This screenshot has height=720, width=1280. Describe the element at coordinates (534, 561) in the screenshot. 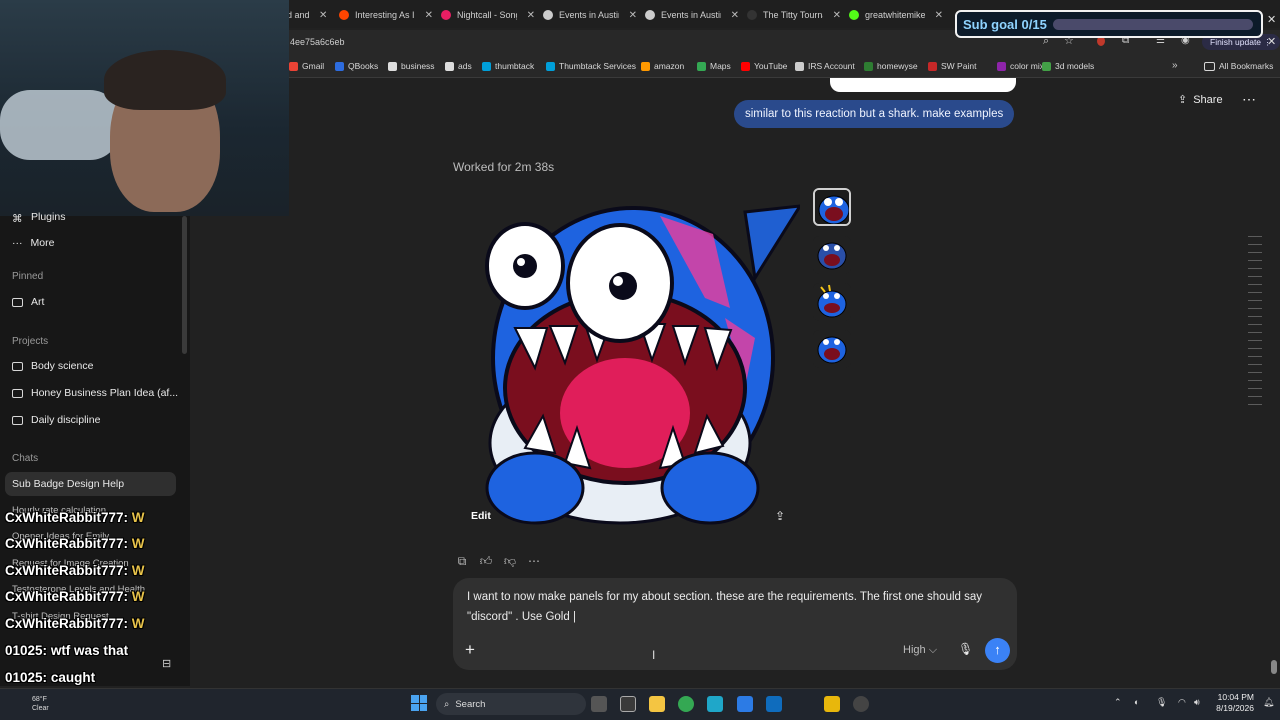

I see `more-actions-icon: ⋯` at that location.